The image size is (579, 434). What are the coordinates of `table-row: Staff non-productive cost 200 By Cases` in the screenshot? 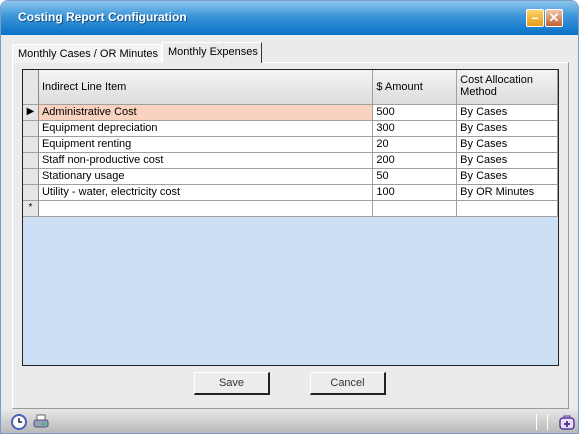 It's located at (290, 161).